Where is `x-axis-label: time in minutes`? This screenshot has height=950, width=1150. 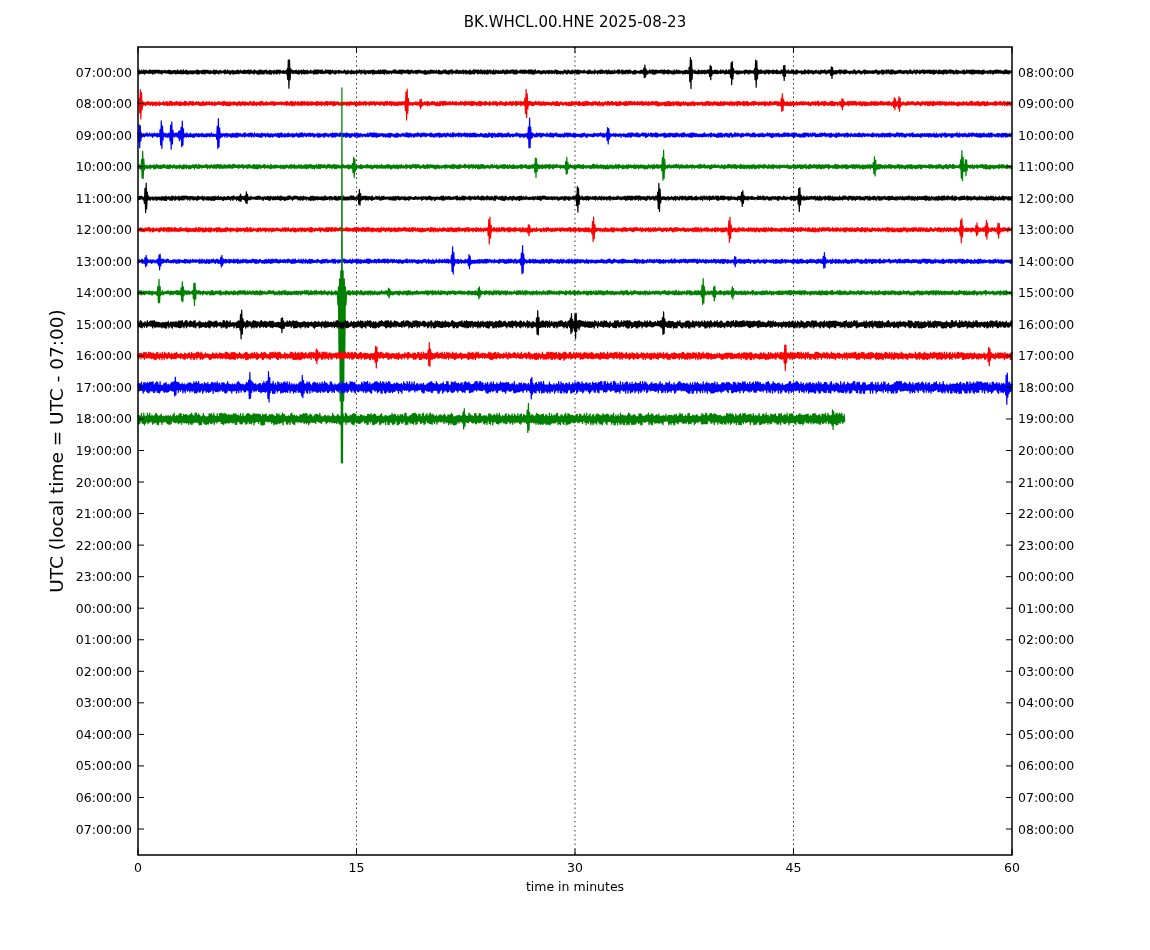 x-axis-label: time in minutes is located at coordinates (575, 886).